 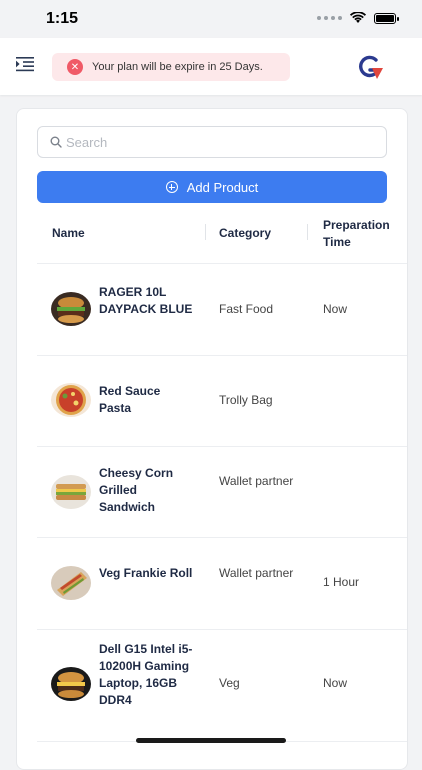 I want to click on search-input, so click(x=216, y=142).